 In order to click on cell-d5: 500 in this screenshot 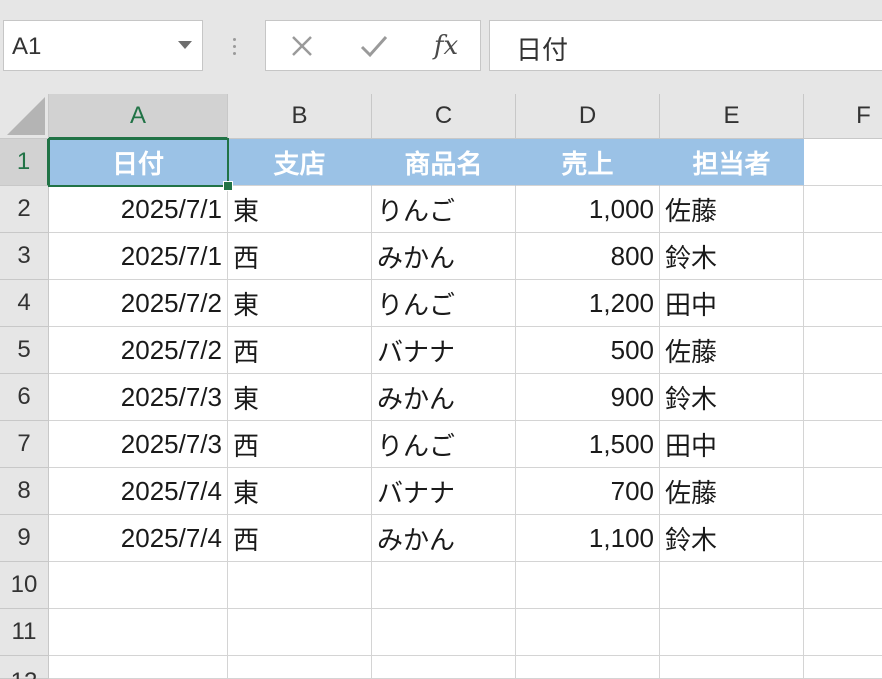, I will do `click(588, 350)`.